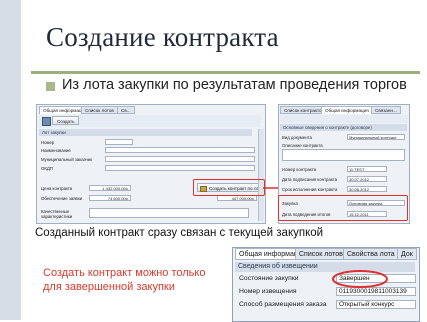 This screenshot has width=427, height=322. What do you see at coordinates (407, 254) in the screenshot?
I see `tab-docs: Док` at bounding box center [407, 254].